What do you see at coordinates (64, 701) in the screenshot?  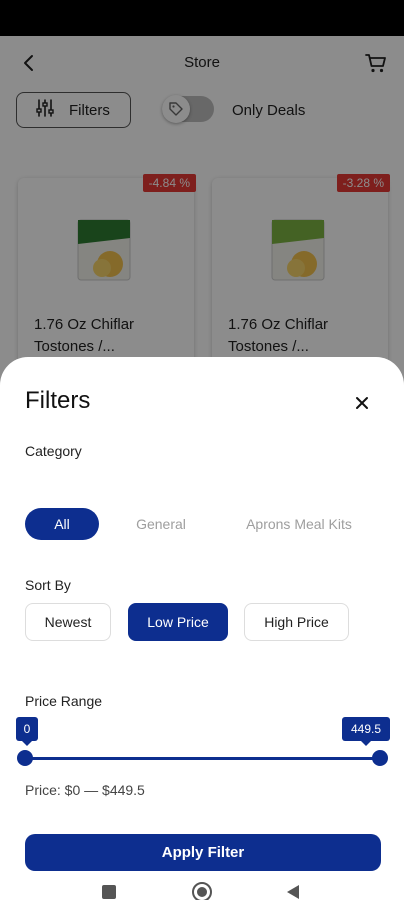 I see `price-range-label: Price Range` at bounding box center [64, 701].